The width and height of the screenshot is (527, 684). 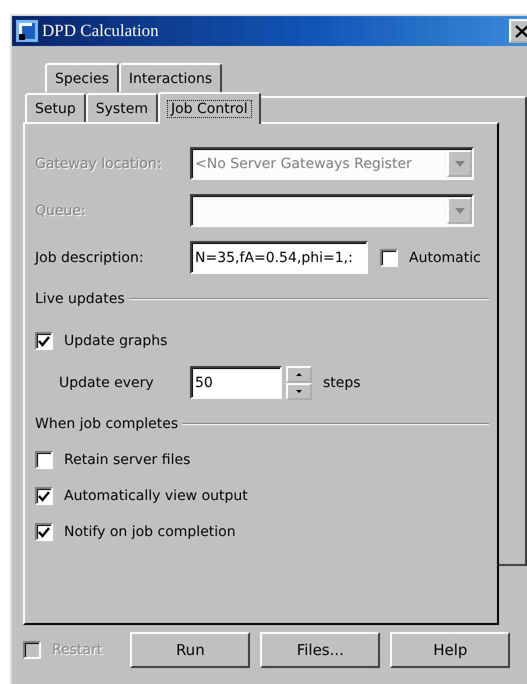 What do you see at coordinates (170, 77) in the screenshot?
I see `tab: Interactions` at bounding box center [170, 77].